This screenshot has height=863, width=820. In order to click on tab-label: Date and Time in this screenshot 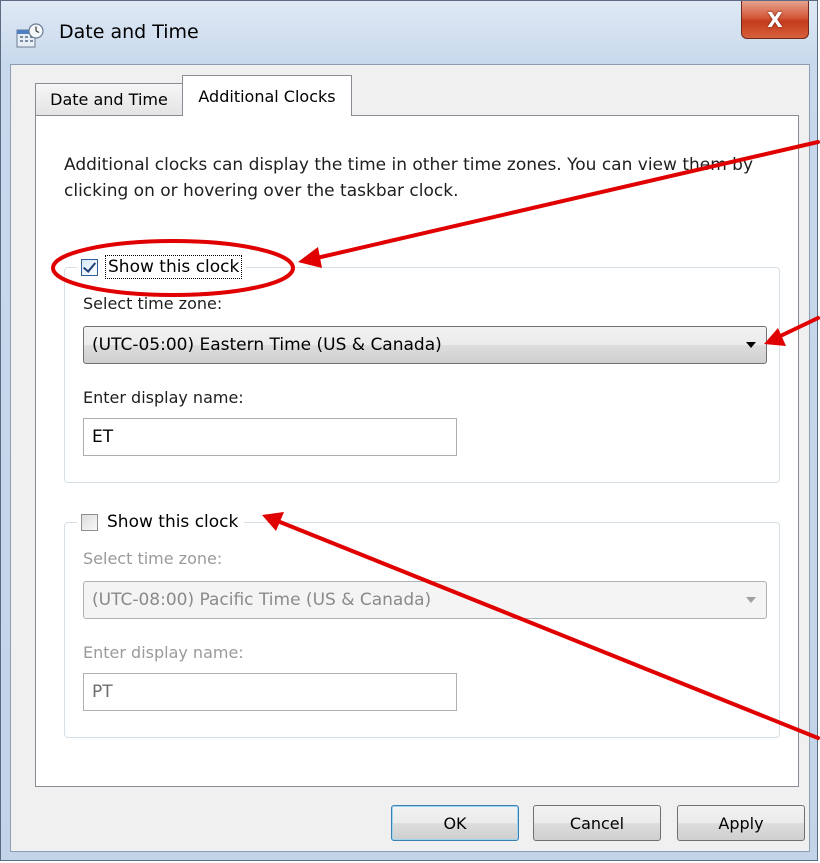, I will do `click(109, 99)`.